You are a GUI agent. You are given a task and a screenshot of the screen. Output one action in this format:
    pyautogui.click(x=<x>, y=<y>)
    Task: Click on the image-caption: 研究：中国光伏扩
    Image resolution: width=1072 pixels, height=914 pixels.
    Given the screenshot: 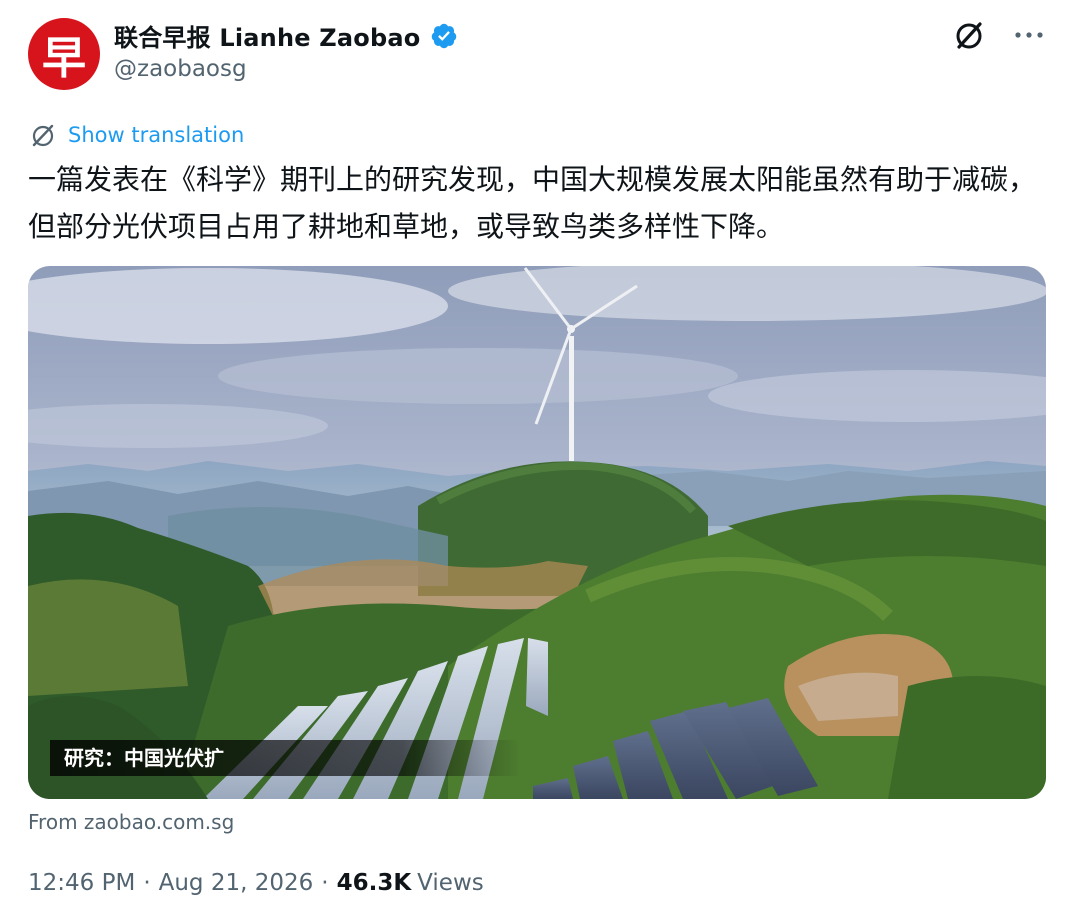 What is the action you would take?
    pyautogui.click(x=285, y=758)
    